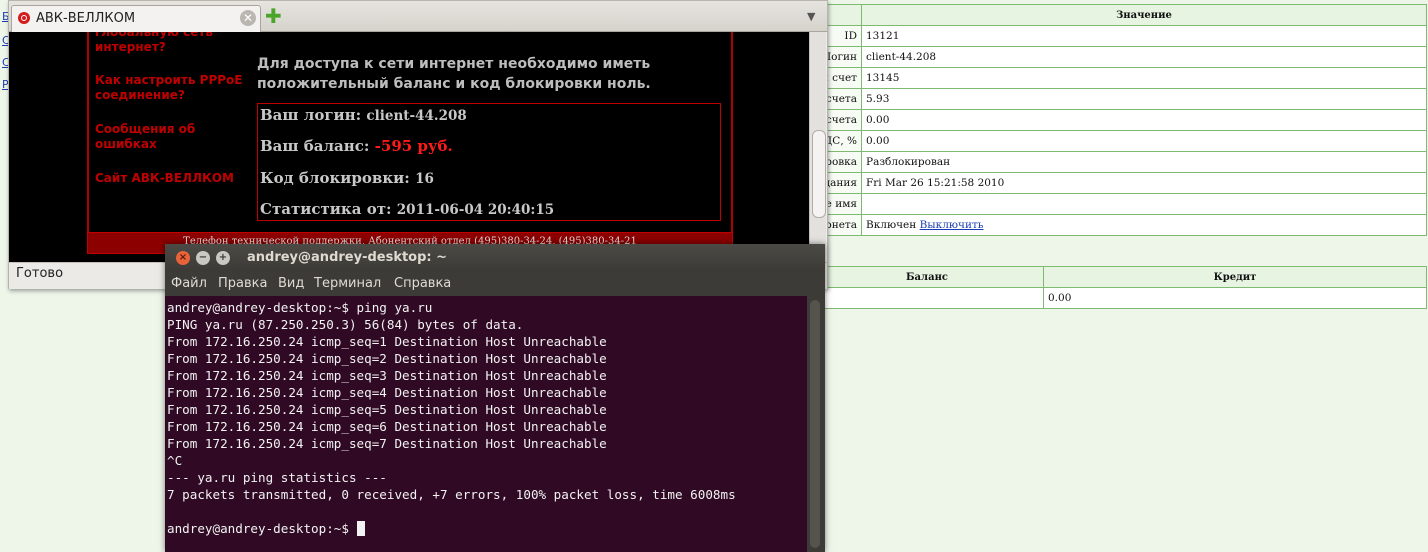 Image resolution: width=1428 pixels, height=552 pixels. What do you see at coordinates (189, 283) in the screenshot?
I see `menu-file: Файл` at bounding box center [189, 283].